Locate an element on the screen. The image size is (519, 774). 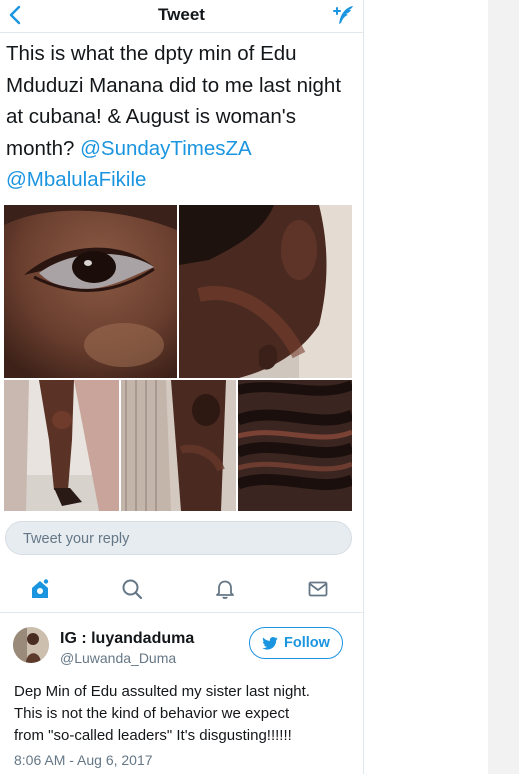
legs-photo is located at coordinates (61, 445).